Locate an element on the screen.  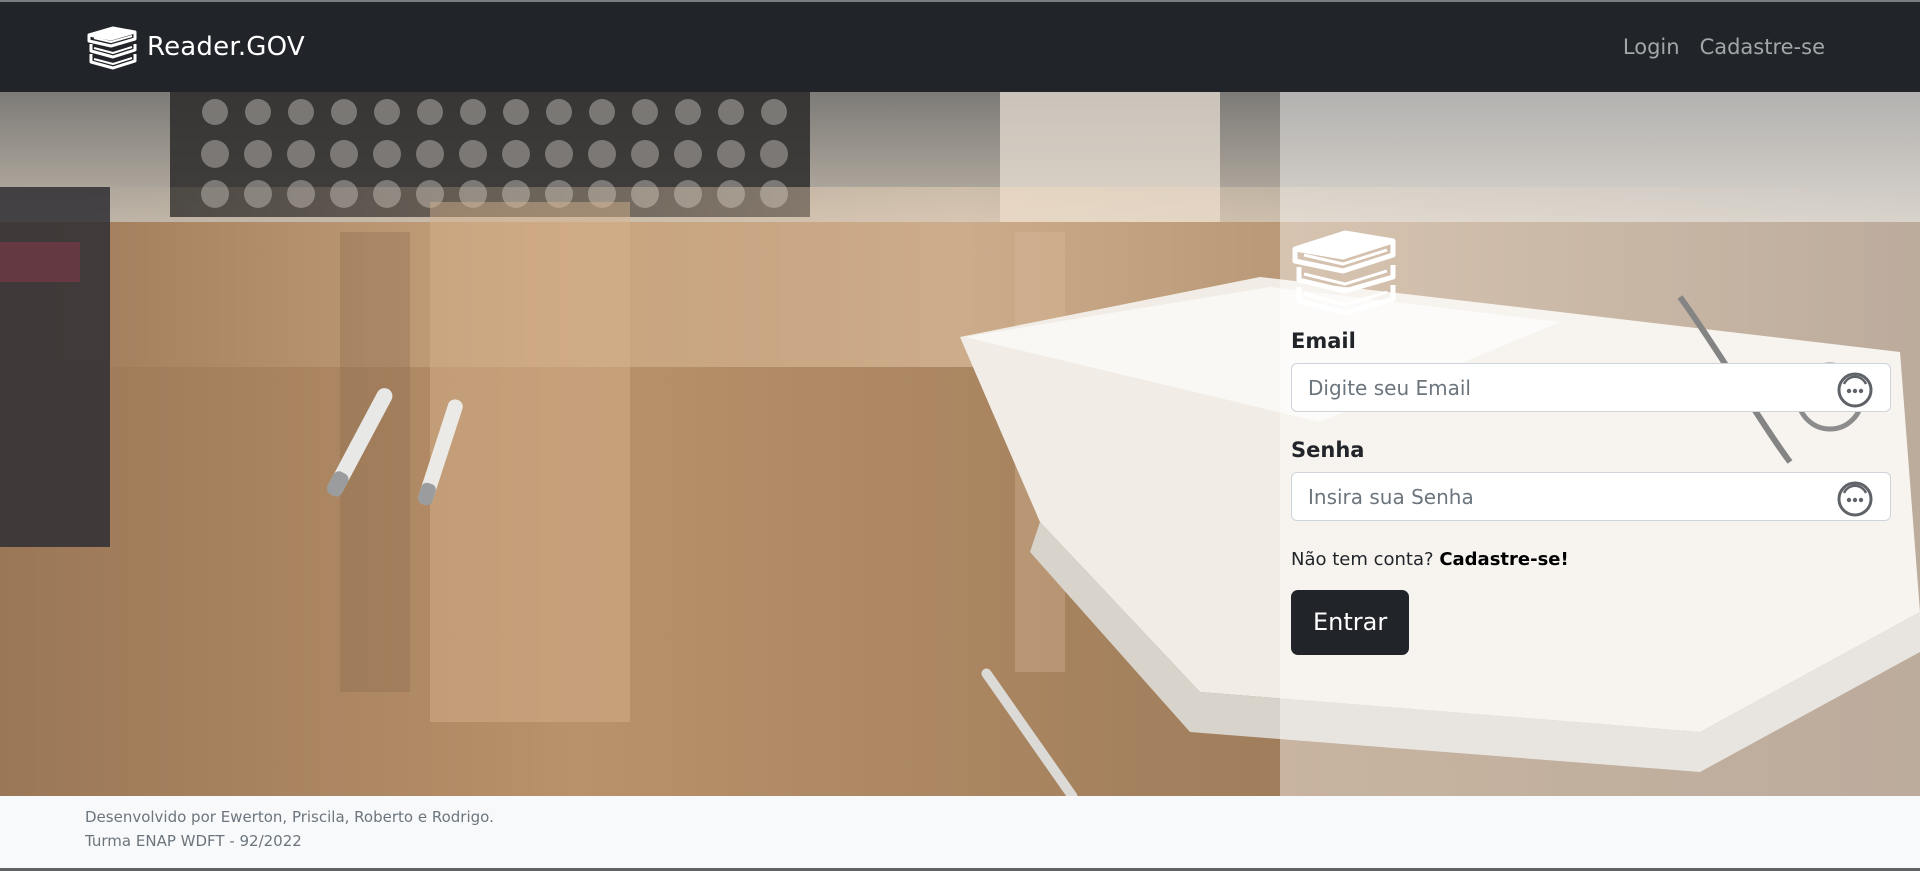
nav-links: Login Cadastre-se is located at coordinates (1724, 47).